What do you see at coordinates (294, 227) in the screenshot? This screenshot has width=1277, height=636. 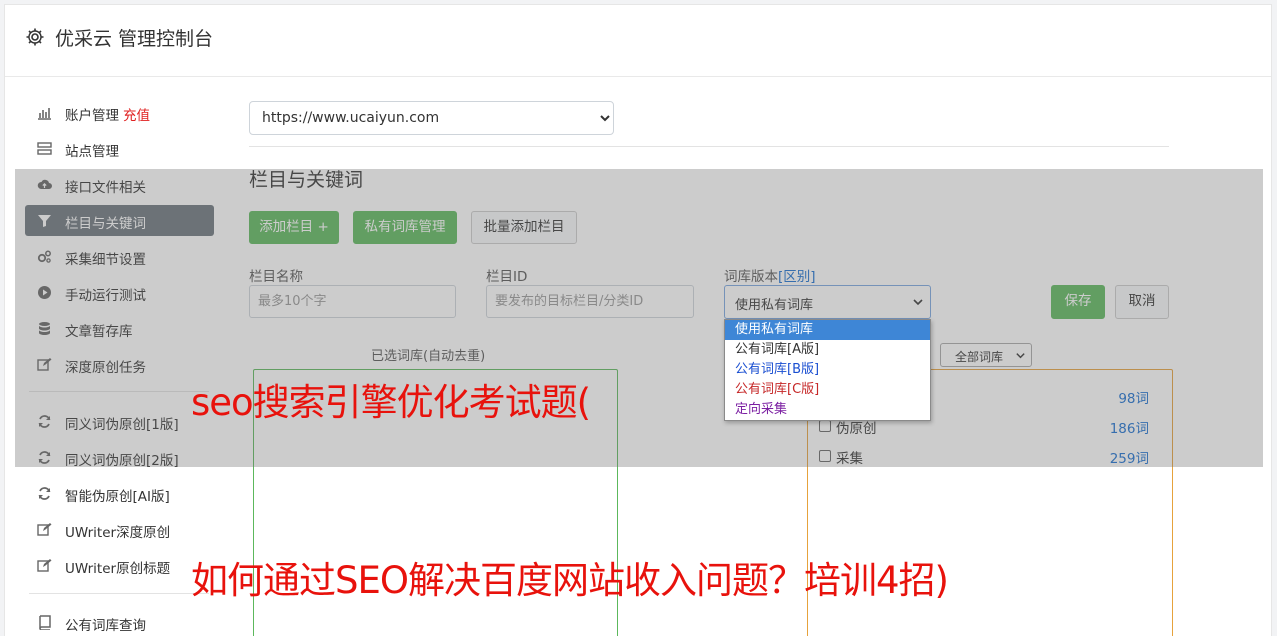 I see `add-column-button: 添加栏目 +` at bounding box center [294, 227].